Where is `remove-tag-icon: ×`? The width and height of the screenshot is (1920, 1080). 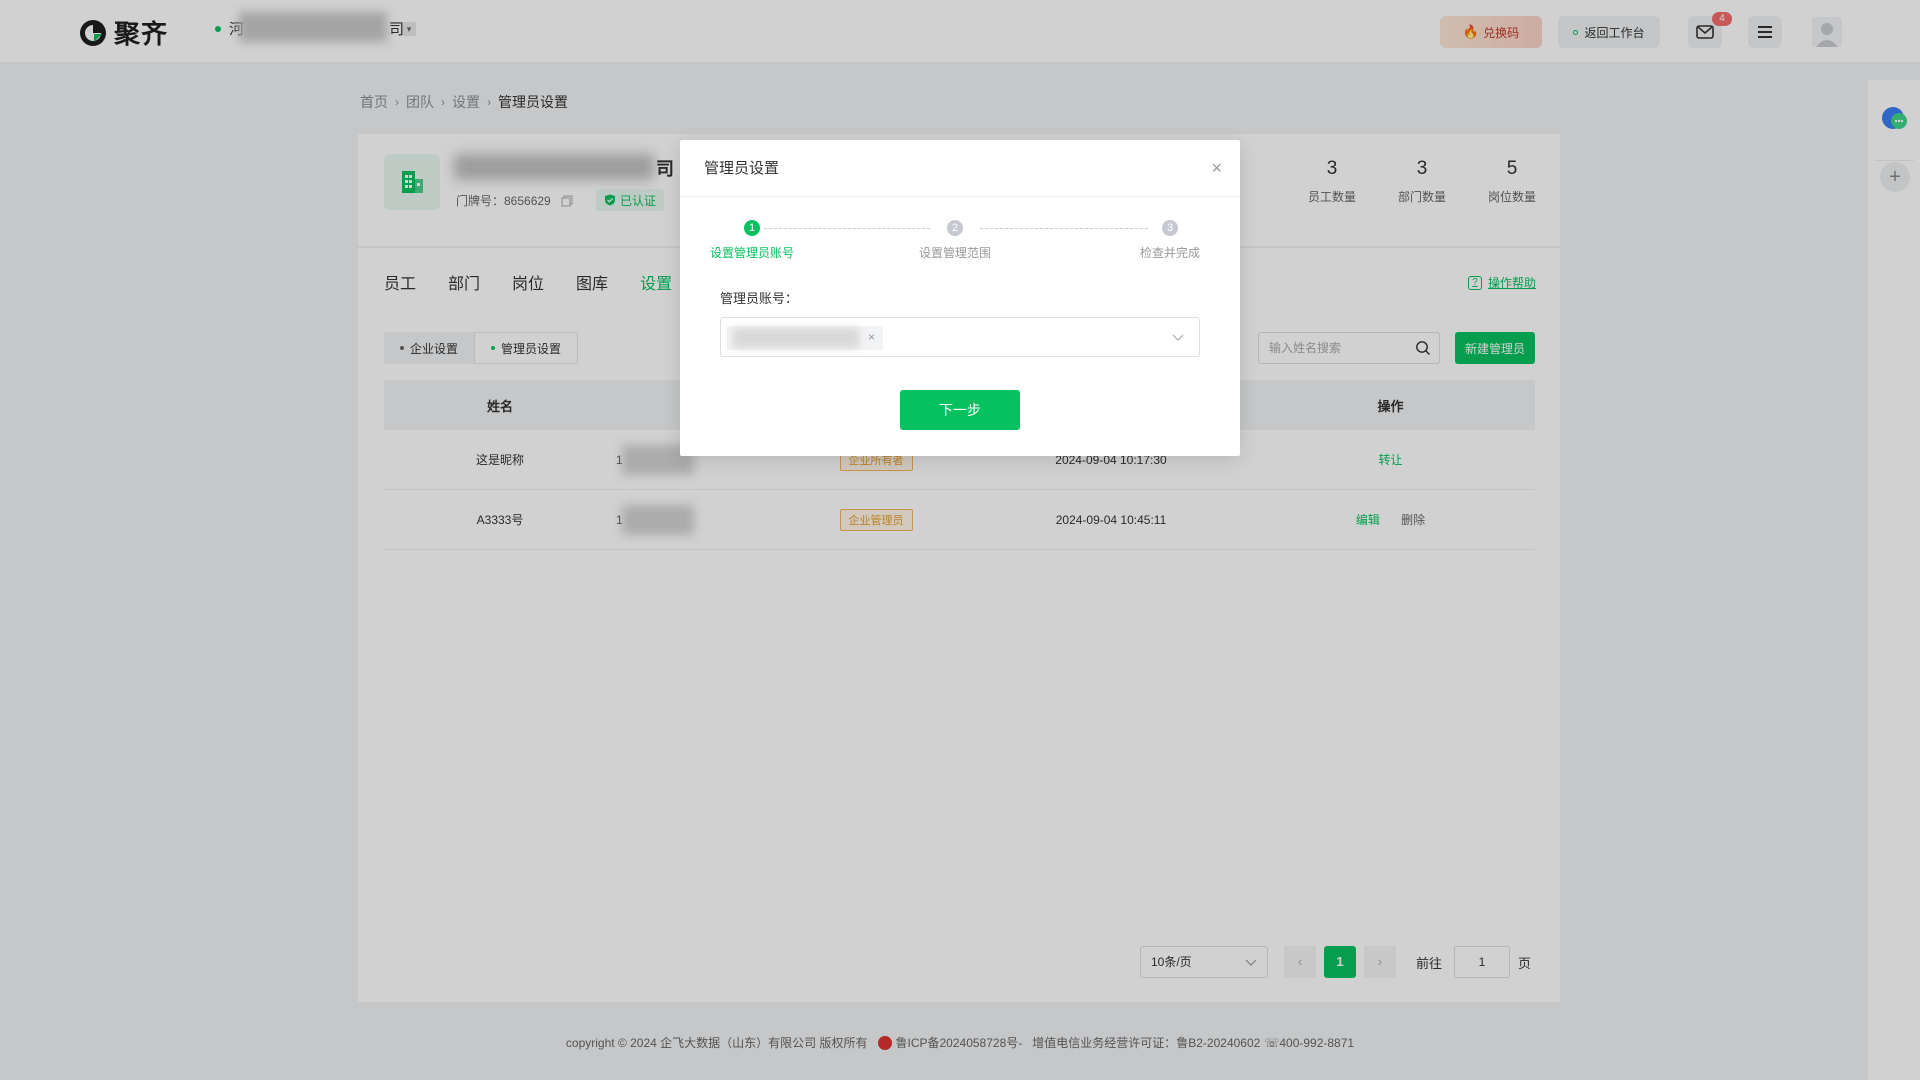
remove-tag-icon: × is located at coordinates (871, 337).